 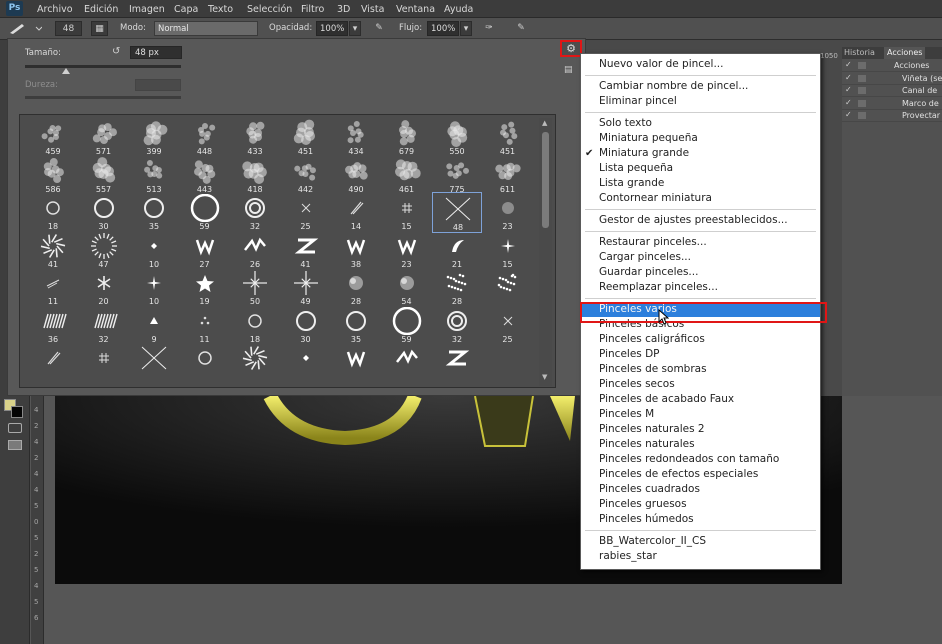 I want to click on brush-preset-thumbnail: 50, so click(x=255, y=287).